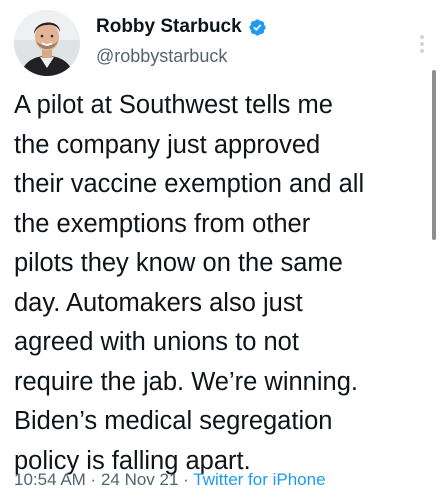  Describe the element at coordinates (189, 184) in the screenshot. I see `tweet-text-line: their vaccine exemption and all` at that location.